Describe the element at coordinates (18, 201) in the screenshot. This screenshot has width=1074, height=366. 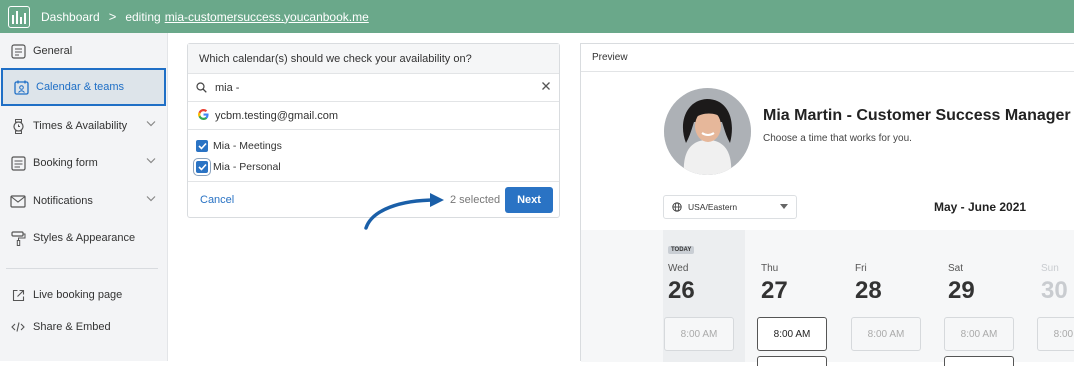
I see `envelope-icon` at that location.